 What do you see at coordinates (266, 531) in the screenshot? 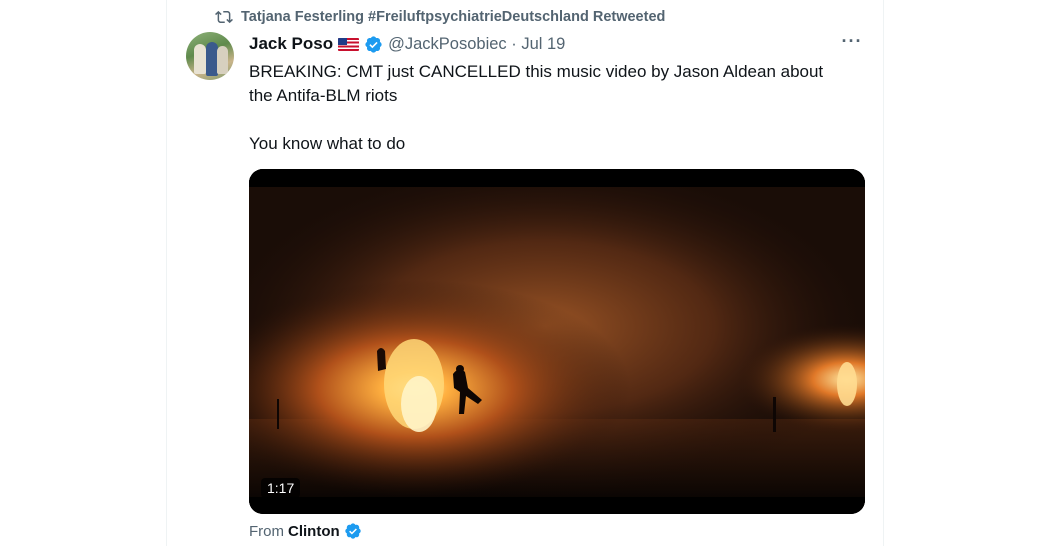
I see `from-prefix: From` at bounding box center [266, 531].